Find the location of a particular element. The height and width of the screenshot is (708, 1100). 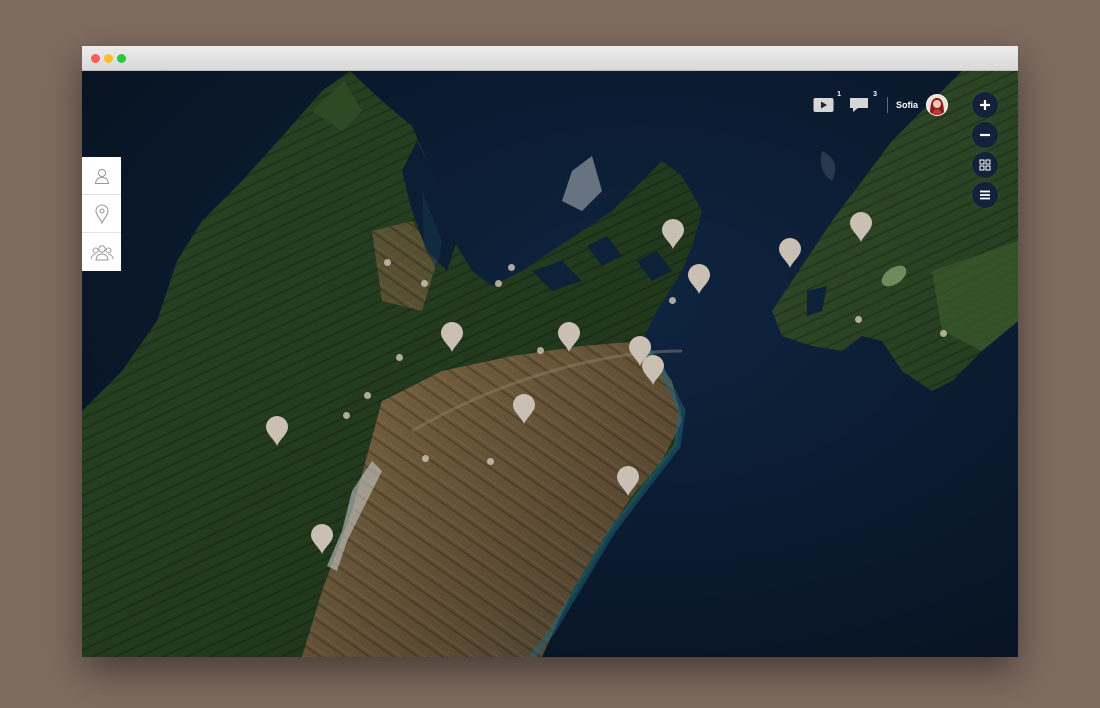

videos-button: 1 is located at coordinates (827, 103).